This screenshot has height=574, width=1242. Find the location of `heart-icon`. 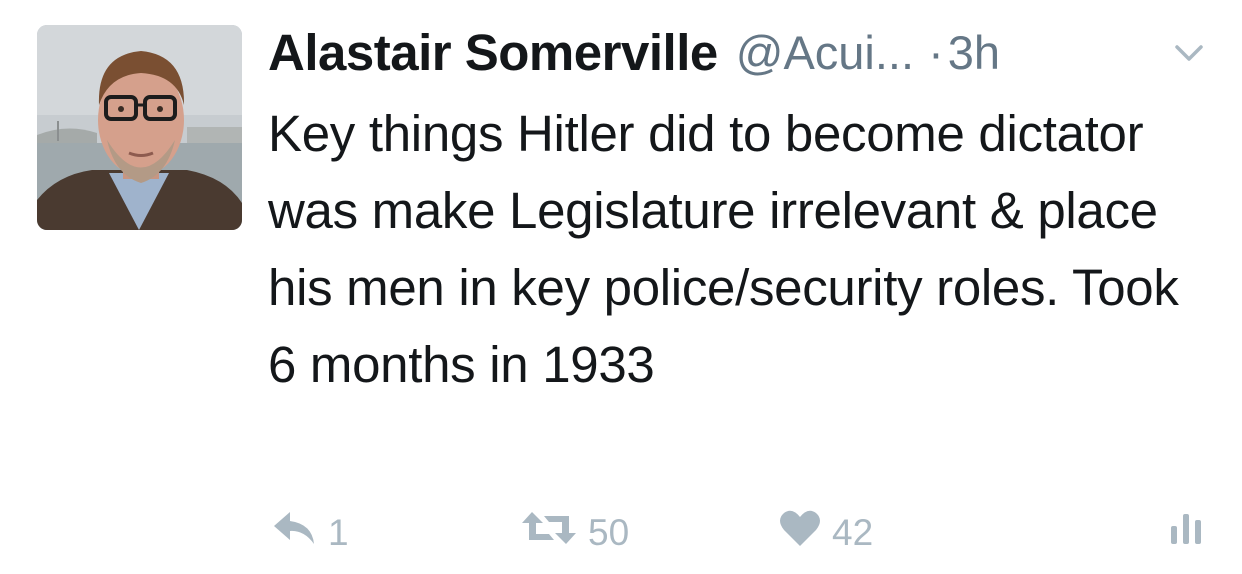

heart-icon is located at coordinates (800, 532).